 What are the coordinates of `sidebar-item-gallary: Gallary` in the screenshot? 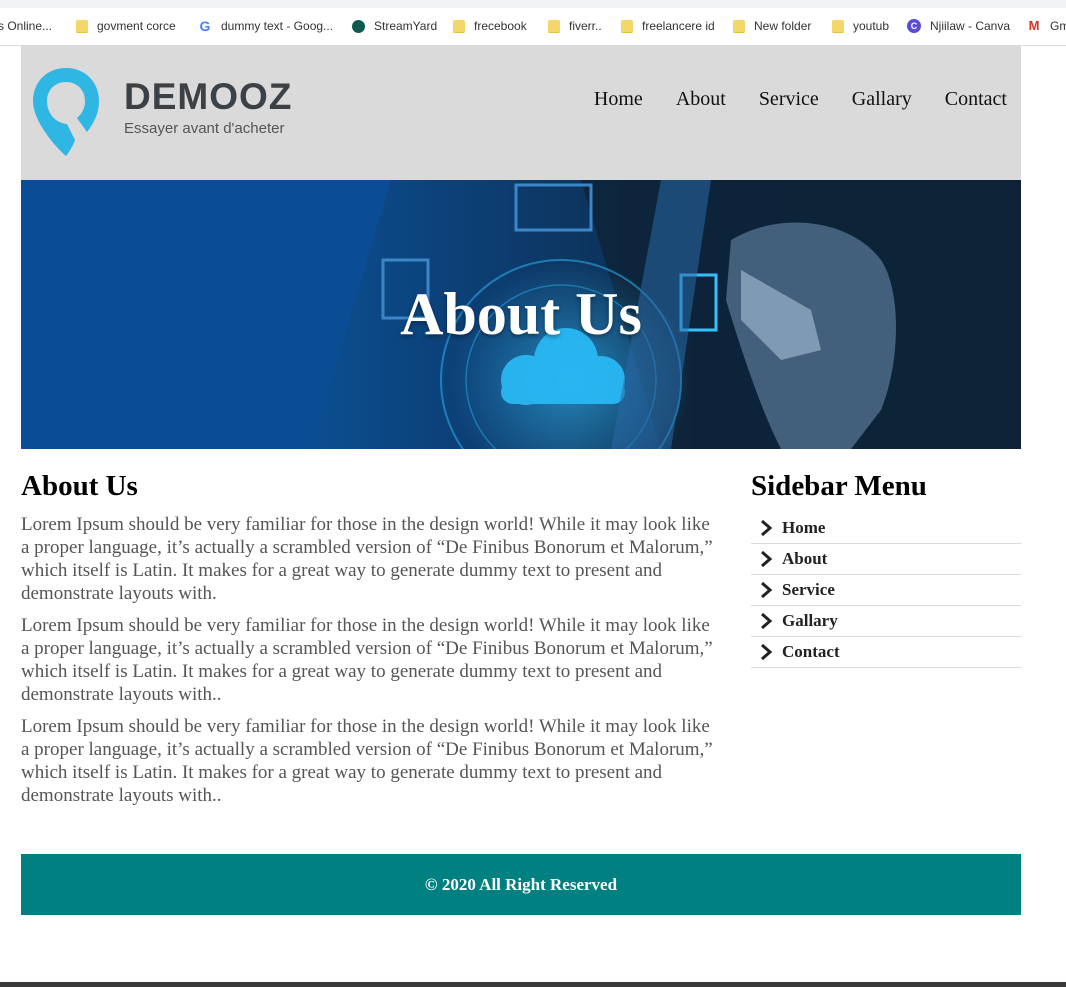 It's located at (886, 621).